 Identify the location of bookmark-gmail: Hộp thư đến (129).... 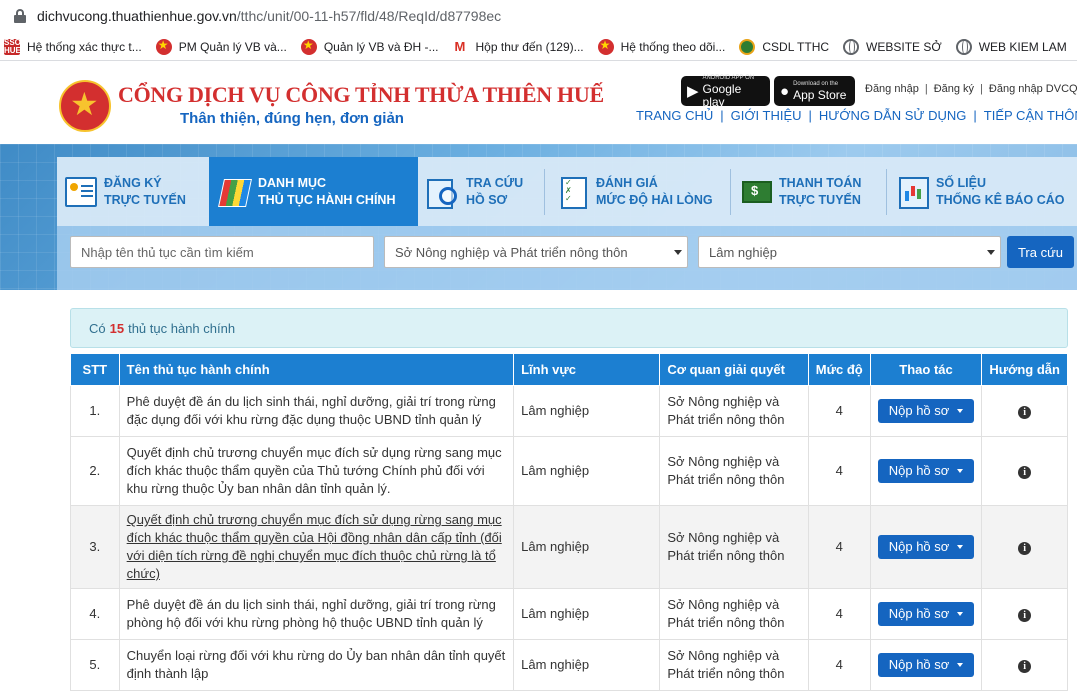
(521, 46).